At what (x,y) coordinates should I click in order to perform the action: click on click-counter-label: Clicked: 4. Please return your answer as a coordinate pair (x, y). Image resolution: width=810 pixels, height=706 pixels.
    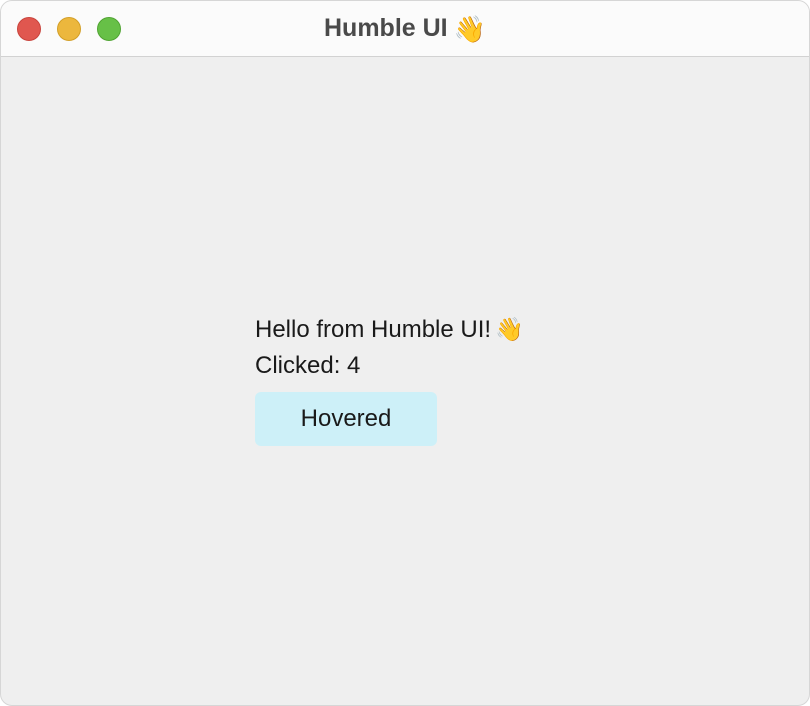
    Looking at the image, I should click on (308, 365).